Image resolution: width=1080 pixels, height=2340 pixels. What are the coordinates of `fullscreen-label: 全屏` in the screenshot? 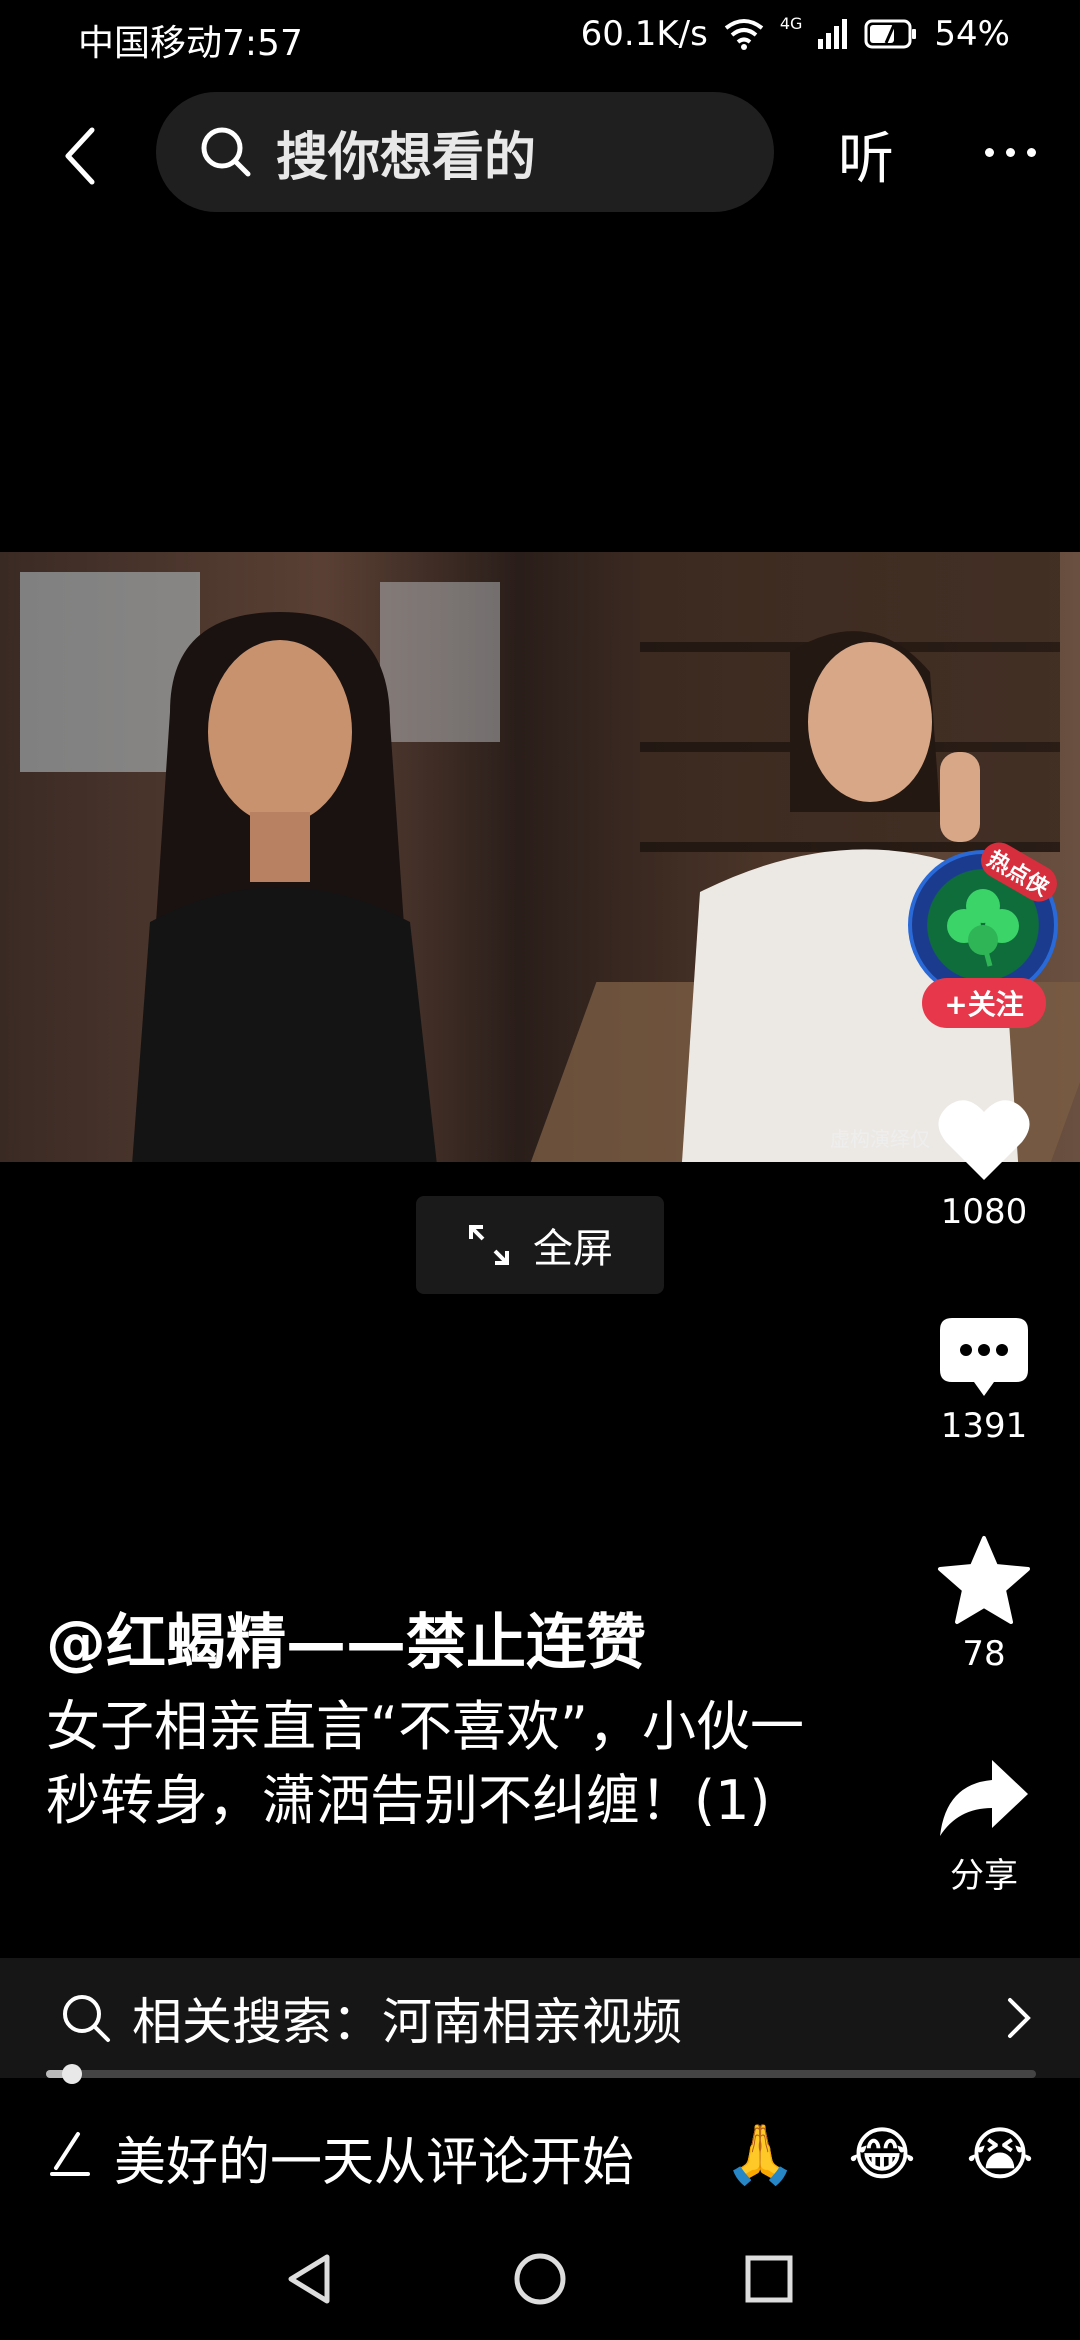 It's located at (573, 1249).